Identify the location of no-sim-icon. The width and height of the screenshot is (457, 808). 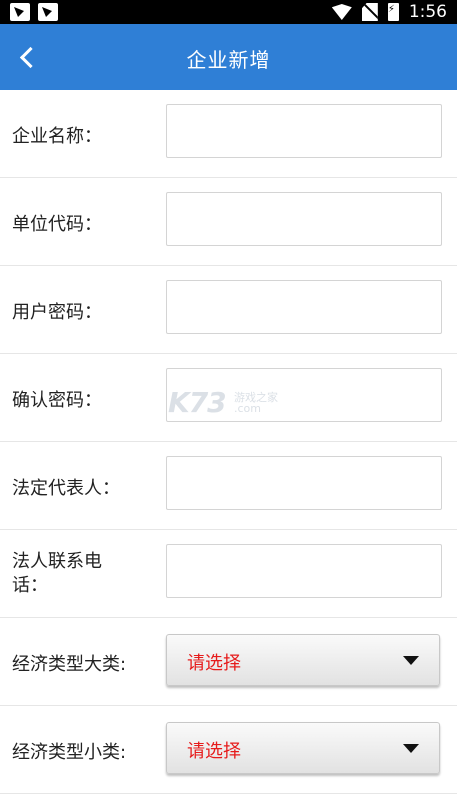
(369, 12).